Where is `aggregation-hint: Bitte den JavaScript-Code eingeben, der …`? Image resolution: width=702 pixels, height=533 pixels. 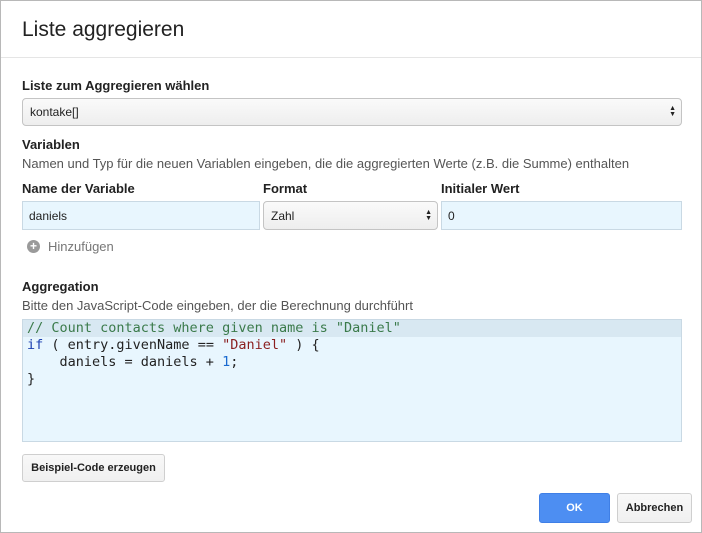
aggregation-hint: Bitte den JavaScript-Code eingeben, der … is located at coordinates (217, 305).